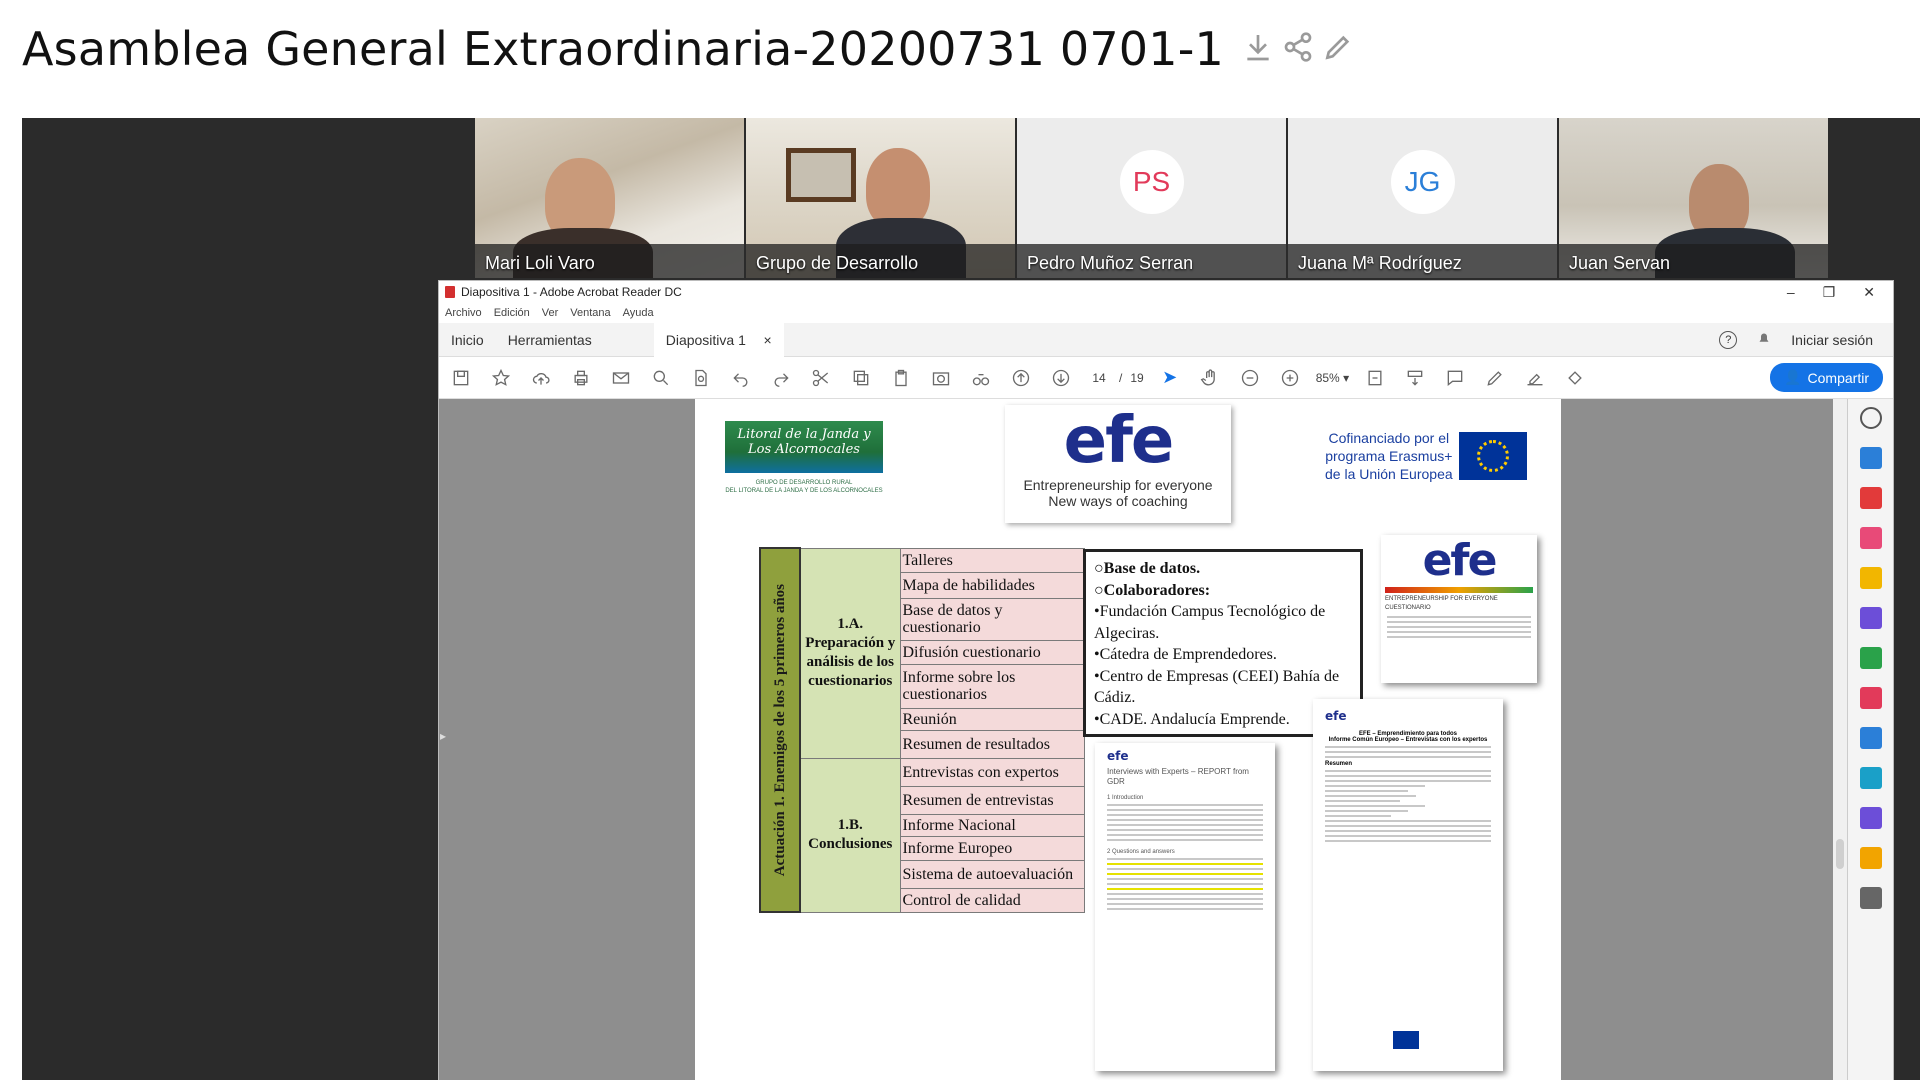  Describe the element at coordinates (1870, 658) in the screenshot. I see `organize-pages-icon` at that location.